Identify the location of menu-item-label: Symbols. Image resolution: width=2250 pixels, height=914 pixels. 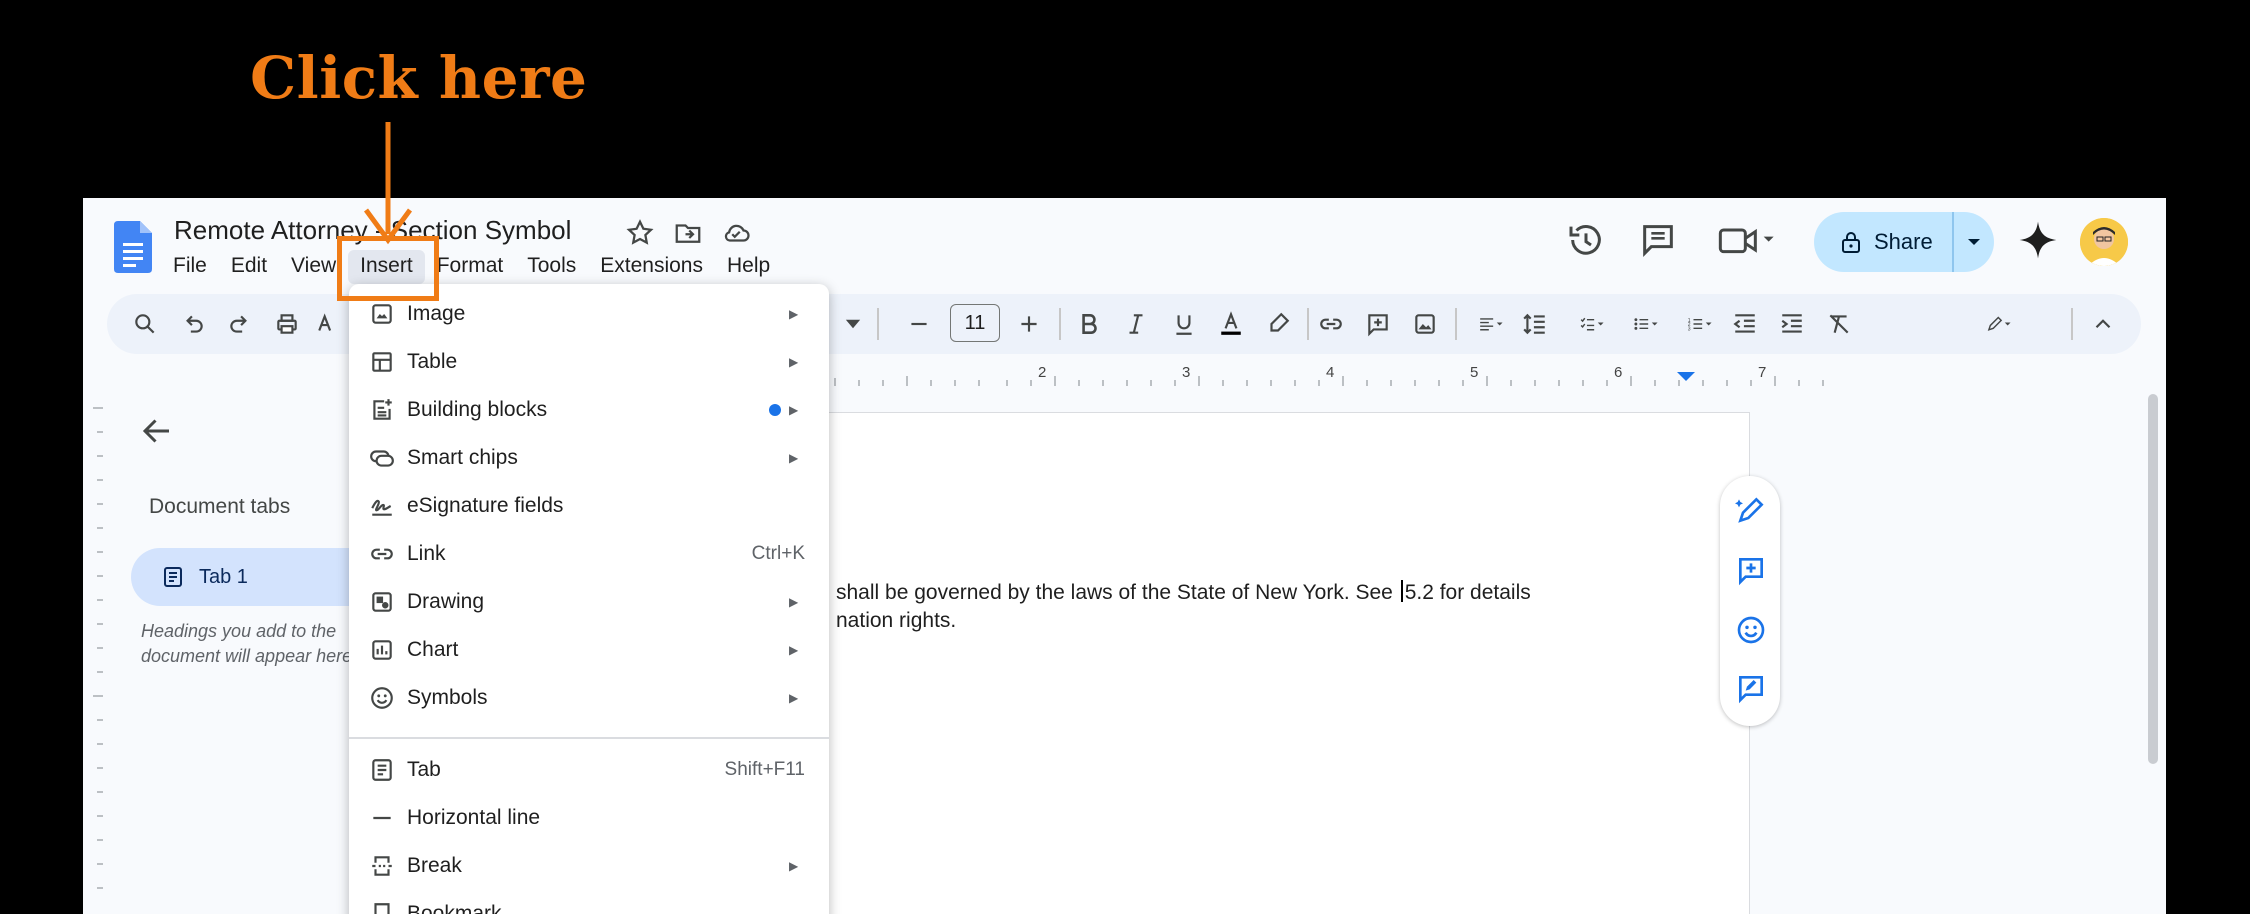
(447, 697).